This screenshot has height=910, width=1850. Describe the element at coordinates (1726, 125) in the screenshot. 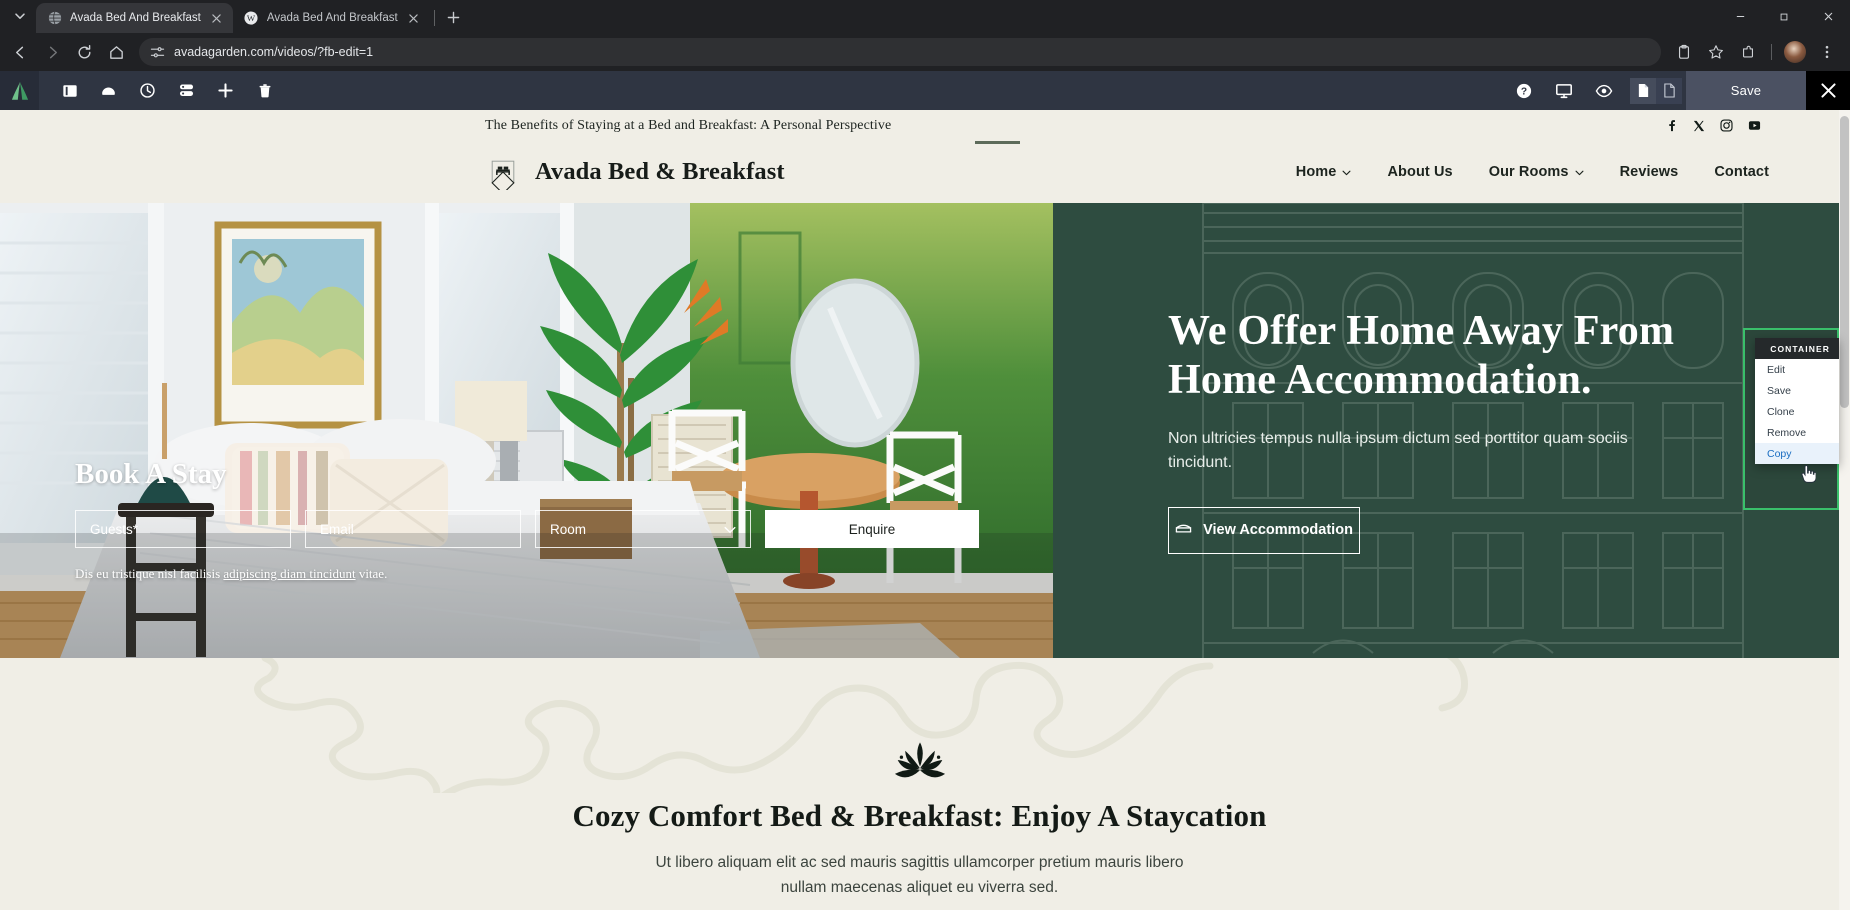

I see `instagram-icon` at that location.